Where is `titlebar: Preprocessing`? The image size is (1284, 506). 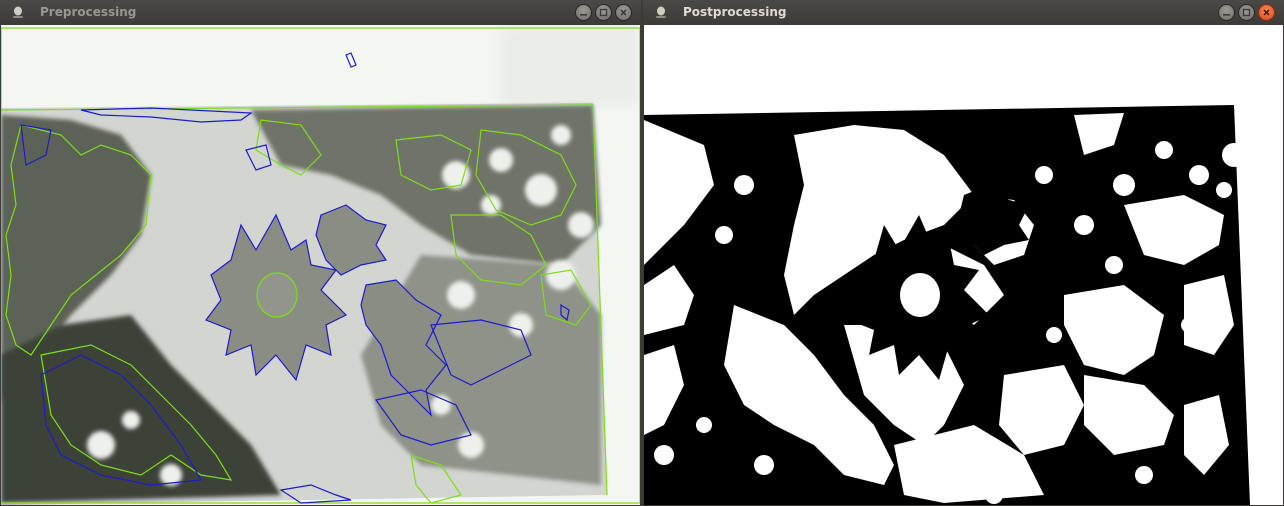
titlebar: Preprocessing is located at coordinates (320, 12).